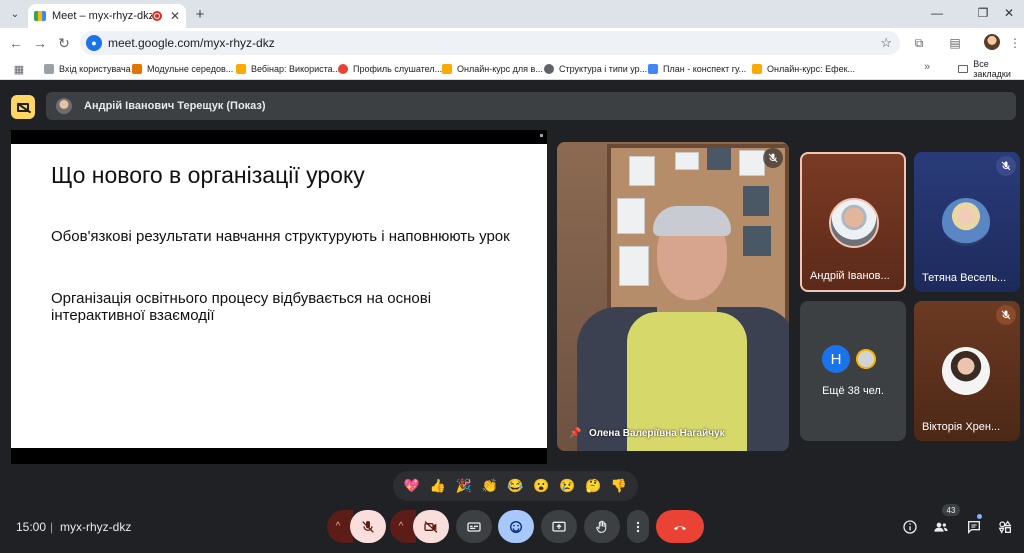  Describe the element at coordinates (886, 43) in the screenshot. I see `bookmark-star-icon: ☆` at that location.